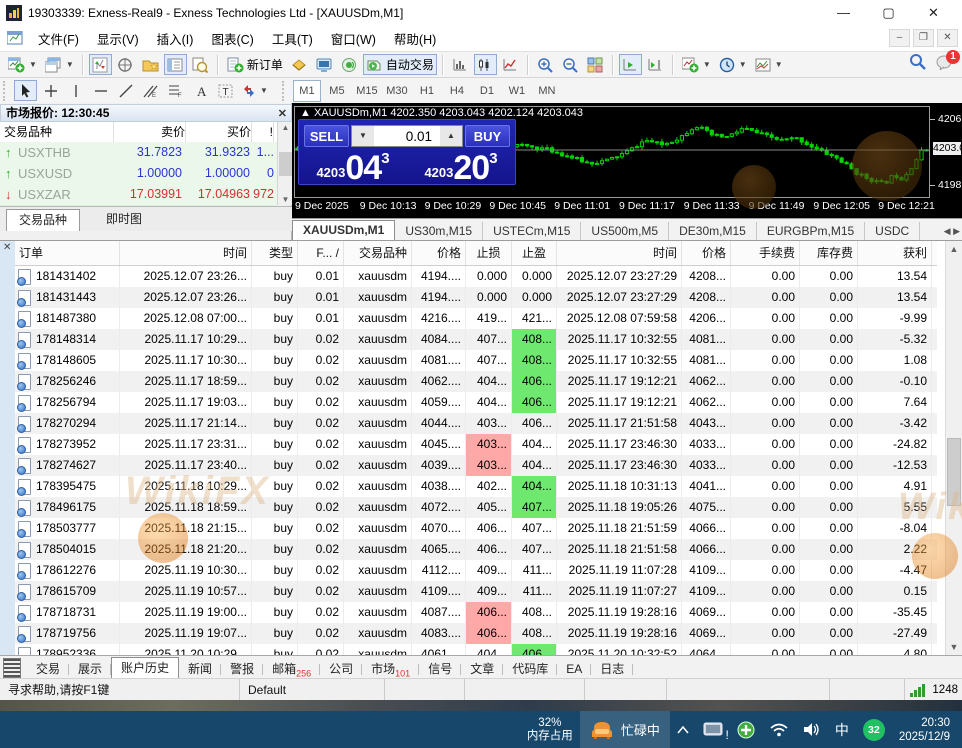 Image resolution: width=962 pixels, height=748 pixels. Describe the element at coordinates (624, 729) in the screenshot. I see `taskbar-app-button: 忙碌中` at that location.